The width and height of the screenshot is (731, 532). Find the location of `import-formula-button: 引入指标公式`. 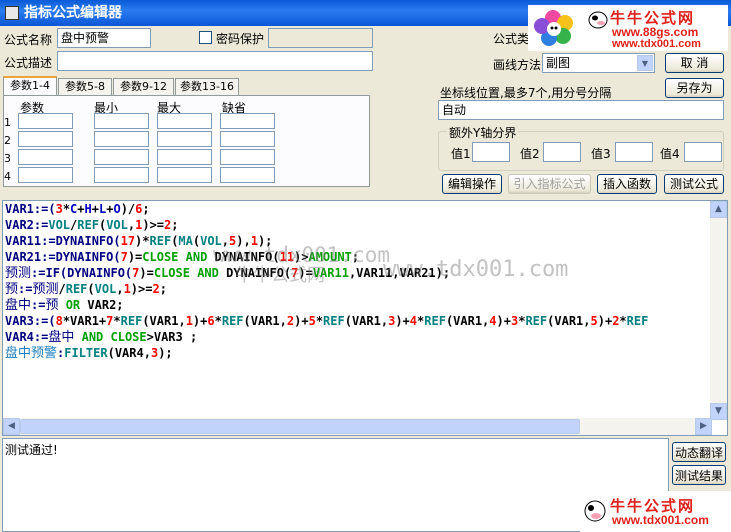

import-formula-button: 引入指标公式 is located at coordinates (549, 184).